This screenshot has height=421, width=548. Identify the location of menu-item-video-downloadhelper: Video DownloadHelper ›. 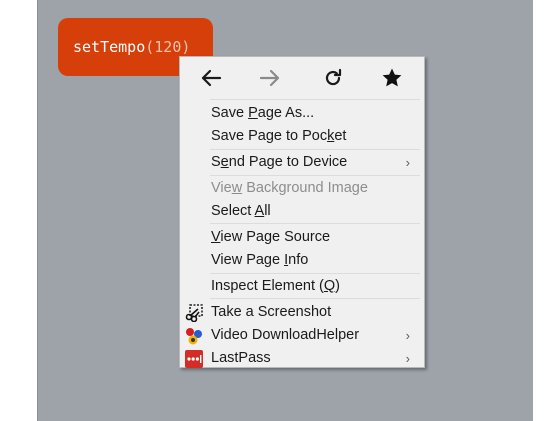
(302, 335).